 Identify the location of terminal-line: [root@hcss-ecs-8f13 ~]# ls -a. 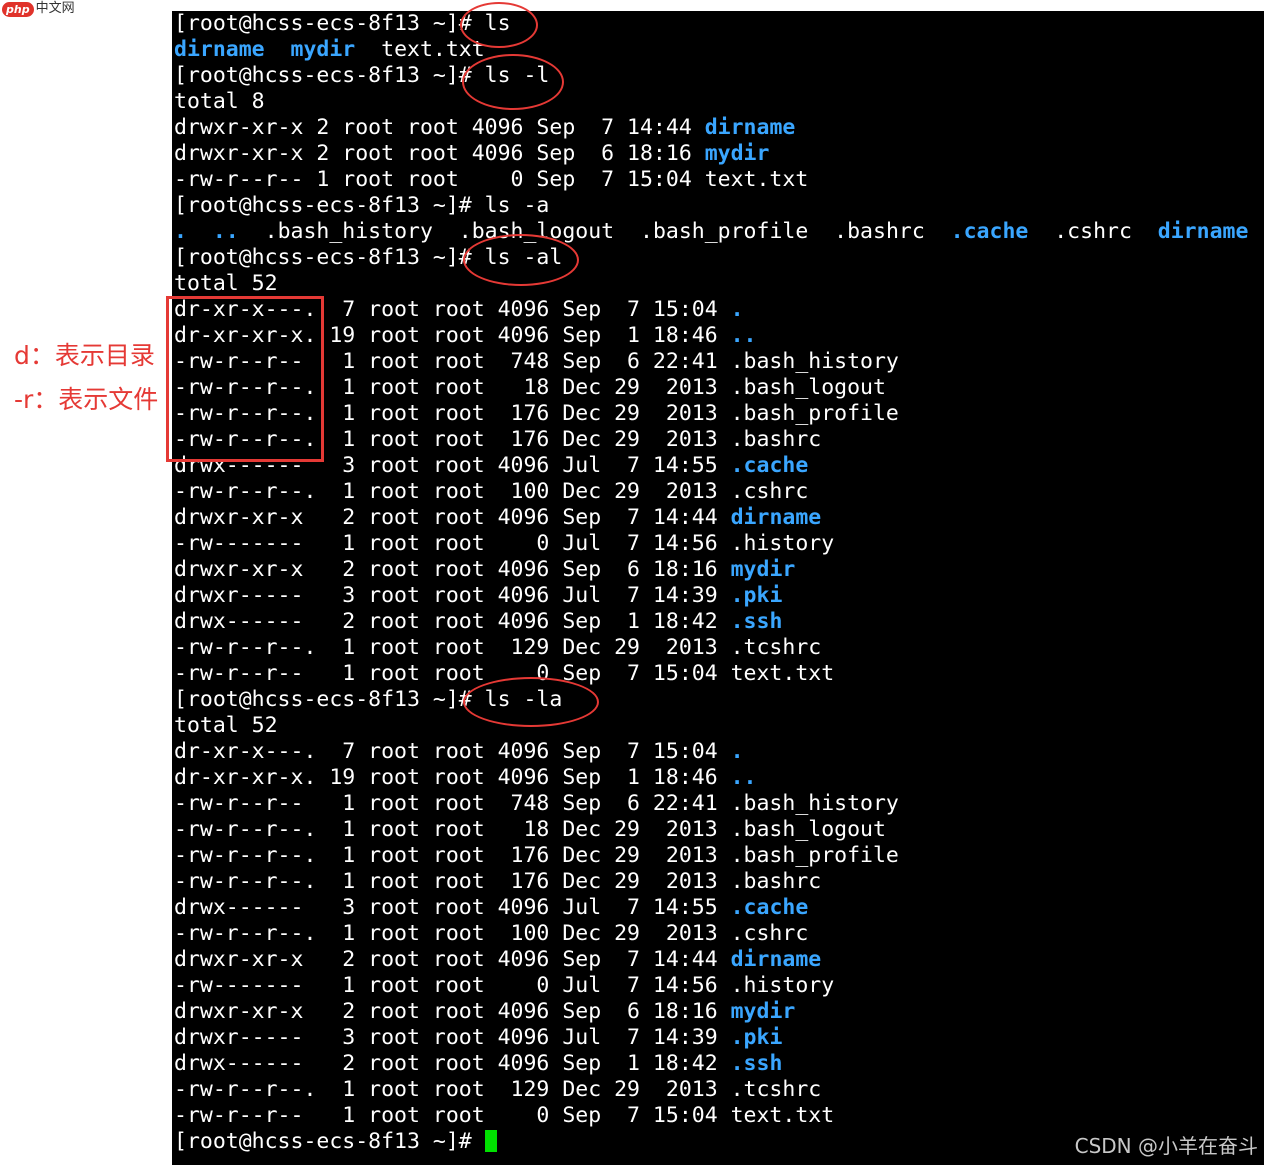
(361, 206).